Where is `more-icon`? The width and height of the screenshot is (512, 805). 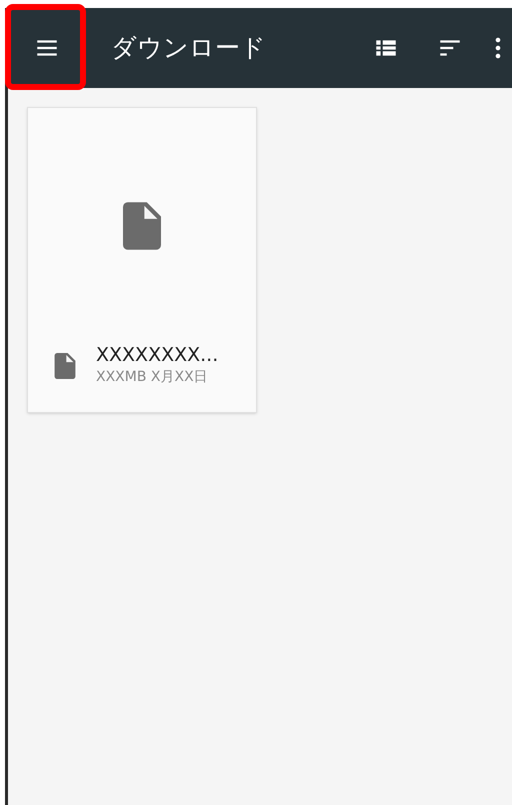 more-icon is located at coordinates (498, 48).